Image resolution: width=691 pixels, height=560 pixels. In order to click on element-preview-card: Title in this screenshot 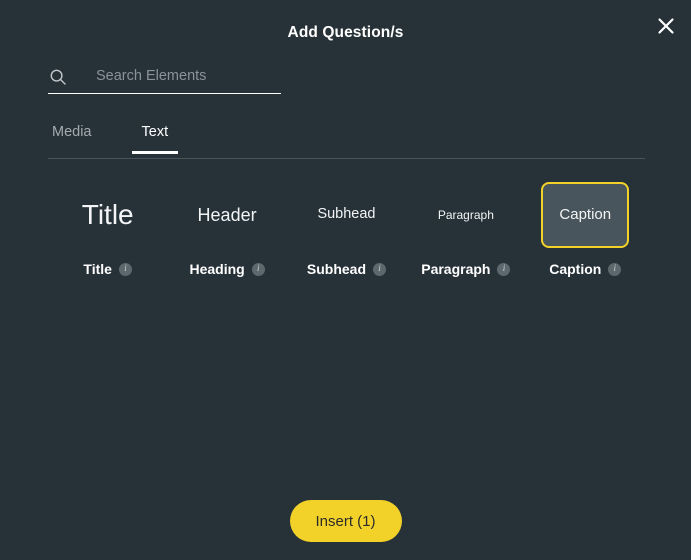, I will do `click(108, 215)`.